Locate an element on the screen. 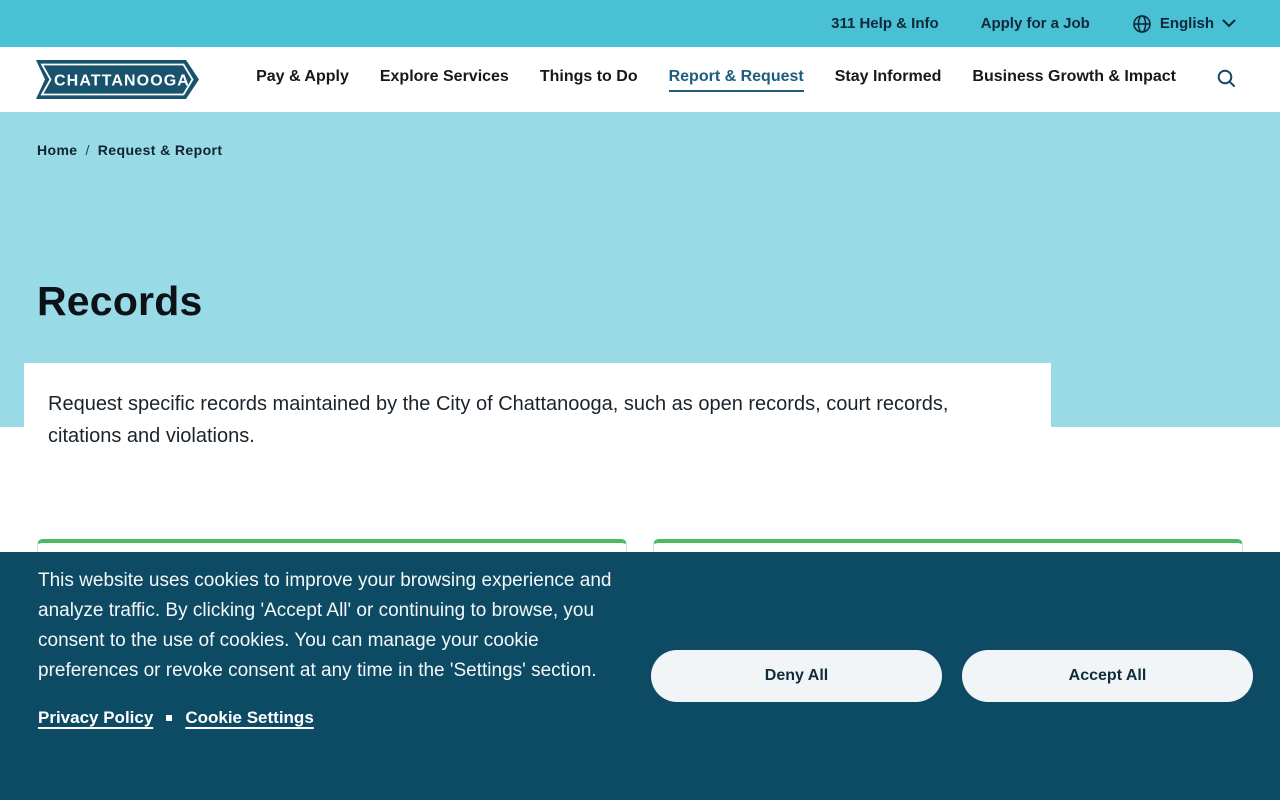 Image resolution: width=1280 pixels, height=800 pixels. globe-icon is located at coordinates (1142, 23).